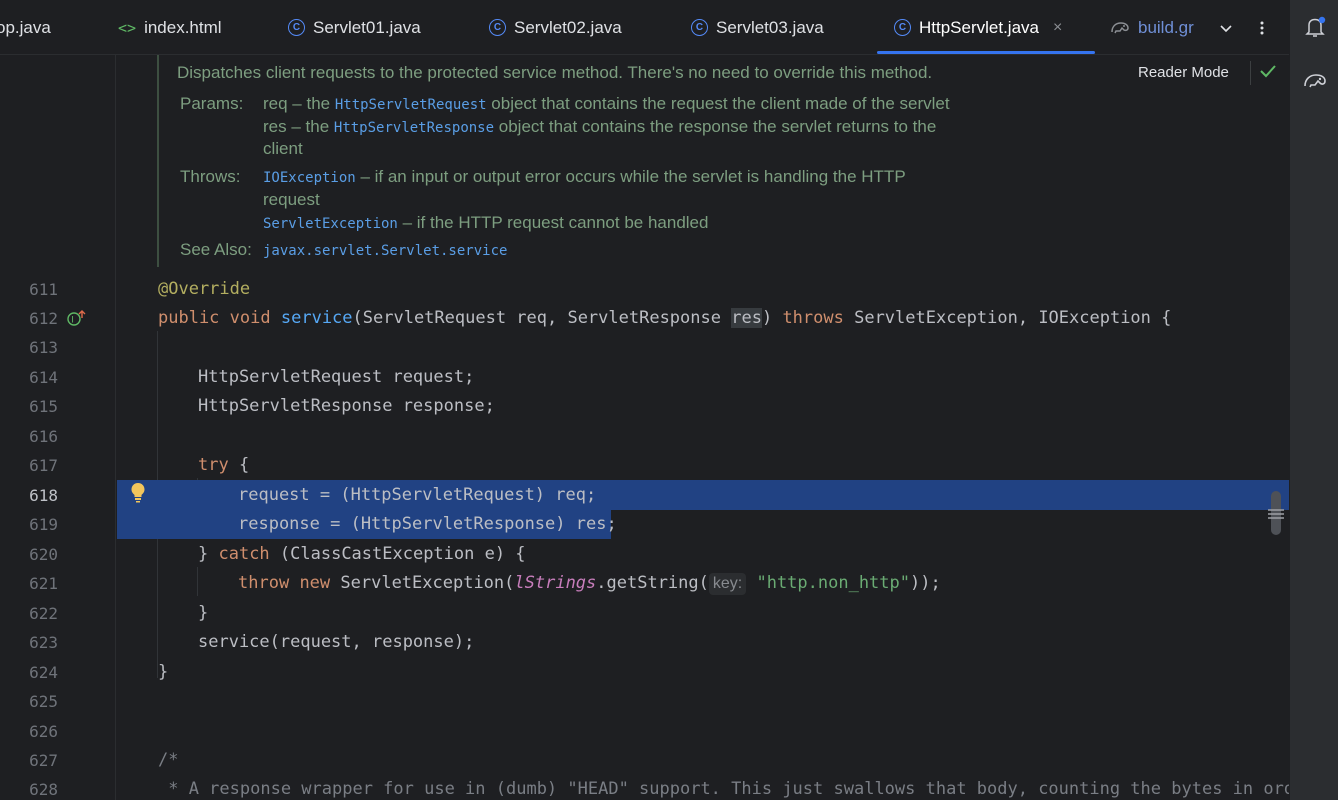  Describe the element at coordinates (138, 493) in the screenshot. I see `lightbulb-icon` at that location.